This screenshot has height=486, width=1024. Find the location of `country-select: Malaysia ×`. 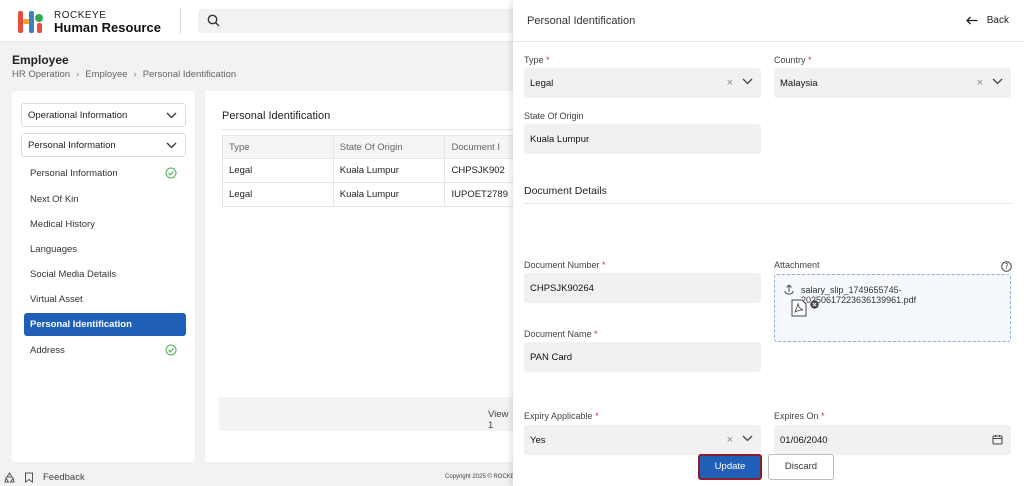

country-select: Malaysia × is located at coordinates (892, 83).